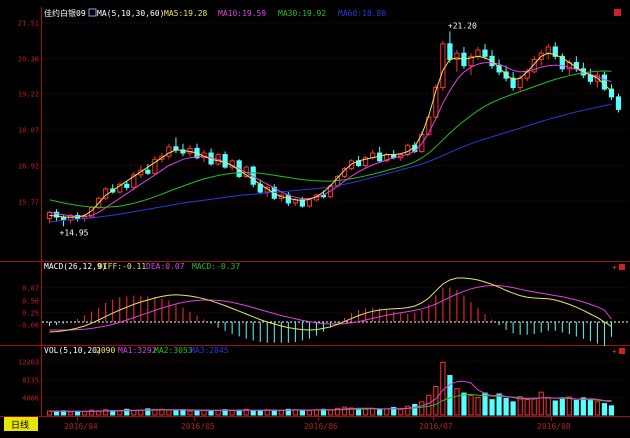 The image size is (630, 438). Describe the element at coordinates (198, 426) in the screenshot. I see `x-label-2016-05: 2016/05` at that location.